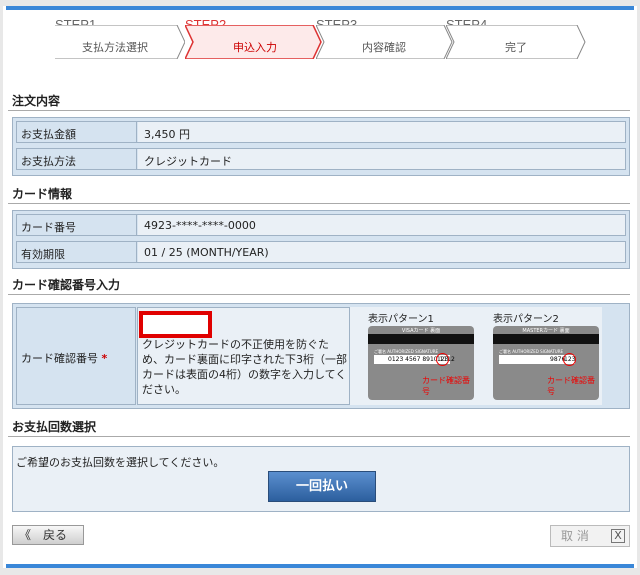  Describe the element at coordinates (446, 386) in the screenshot. I see `card-1-cvv-label: カード確認番号` at that location.